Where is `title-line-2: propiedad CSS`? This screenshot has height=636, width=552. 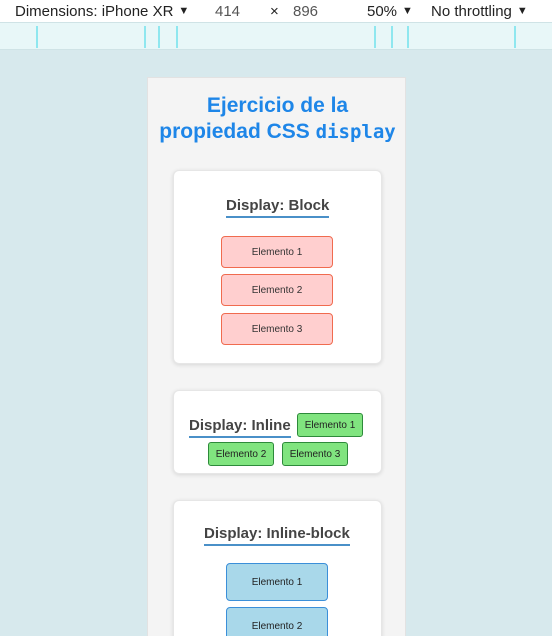
title-line-2: propiedad CSS is located at coordinates (234, 131).